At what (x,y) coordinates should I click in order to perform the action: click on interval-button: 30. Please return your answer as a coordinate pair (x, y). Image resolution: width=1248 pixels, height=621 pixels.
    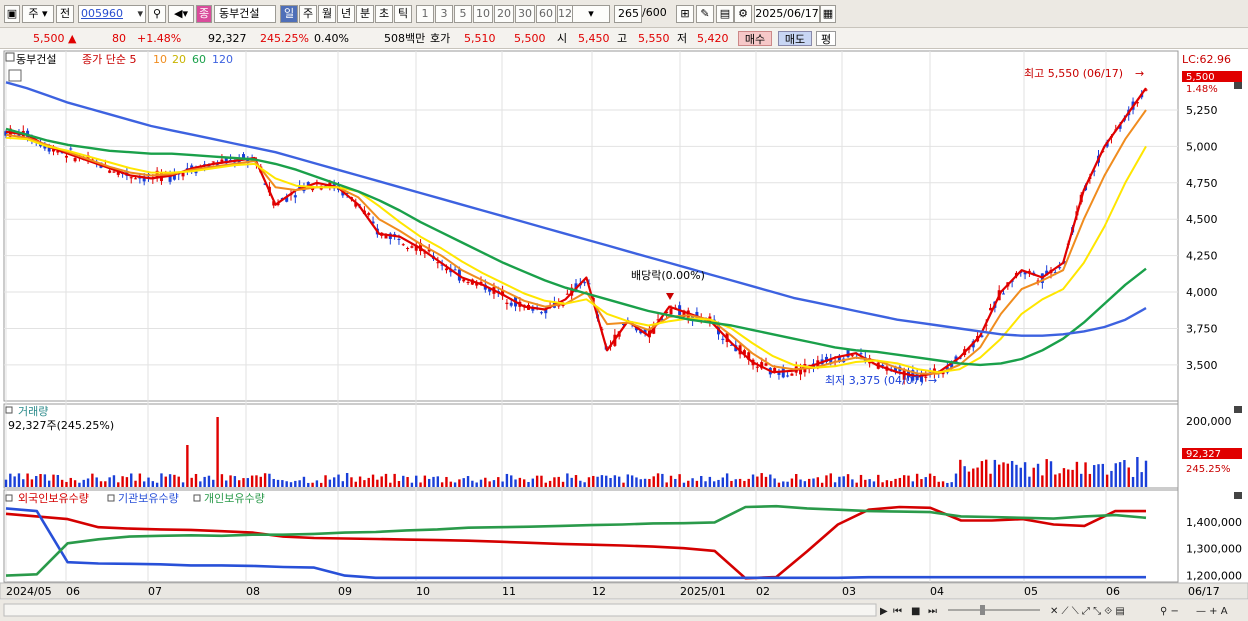
    Looking at the image, I should click on (525, 14).